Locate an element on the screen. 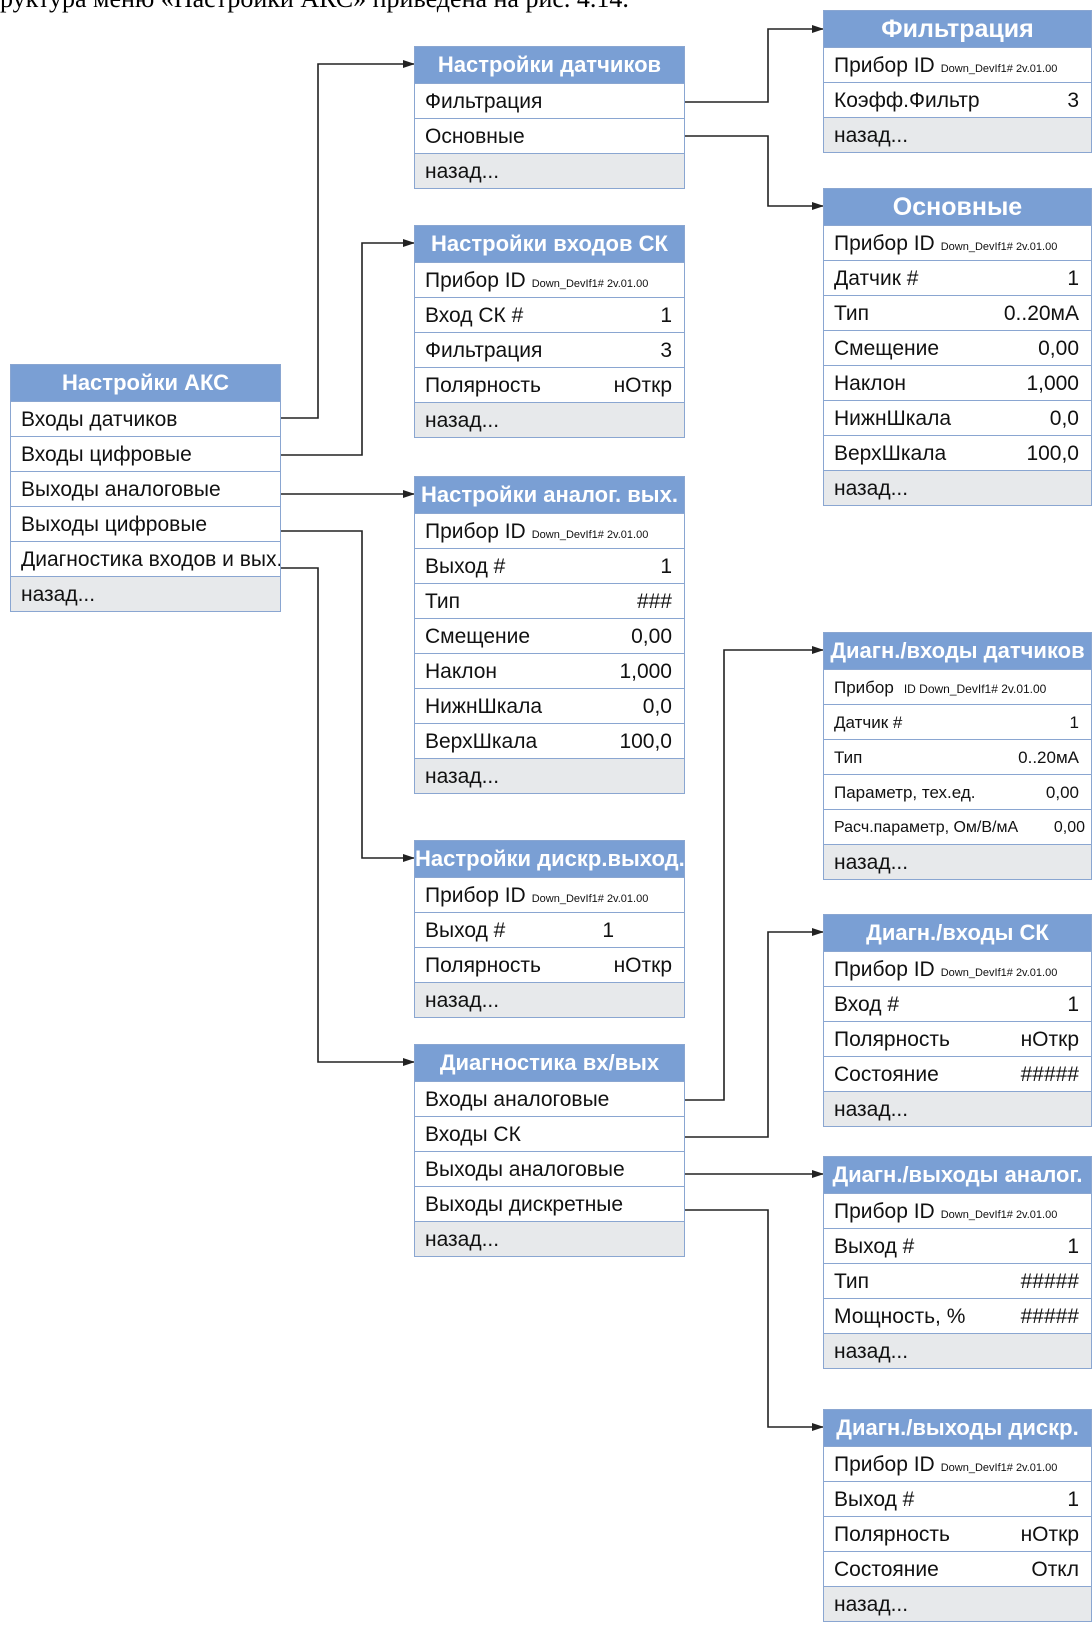 This screenshot has height=1625, width=1092. connector-diag-sensors is located at coordinates (754, 873).